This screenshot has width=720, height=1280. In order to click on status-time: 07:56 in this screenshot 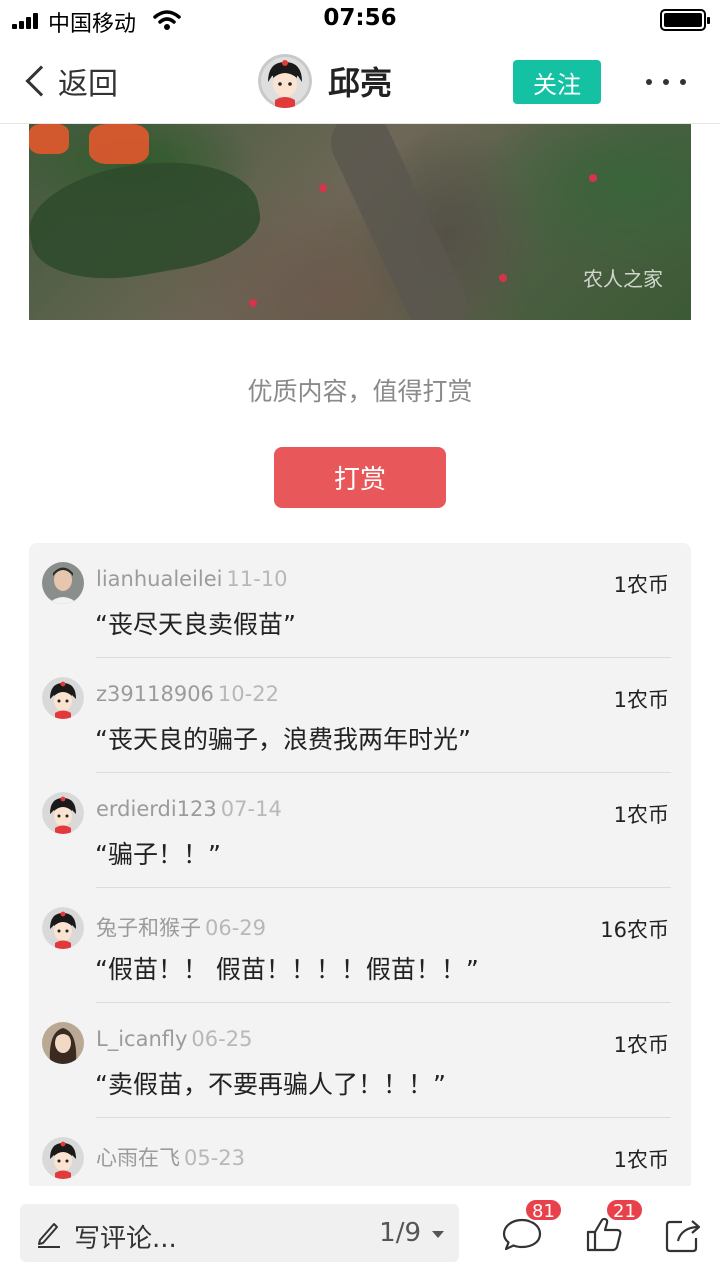, I will do `click(360, 18)`.